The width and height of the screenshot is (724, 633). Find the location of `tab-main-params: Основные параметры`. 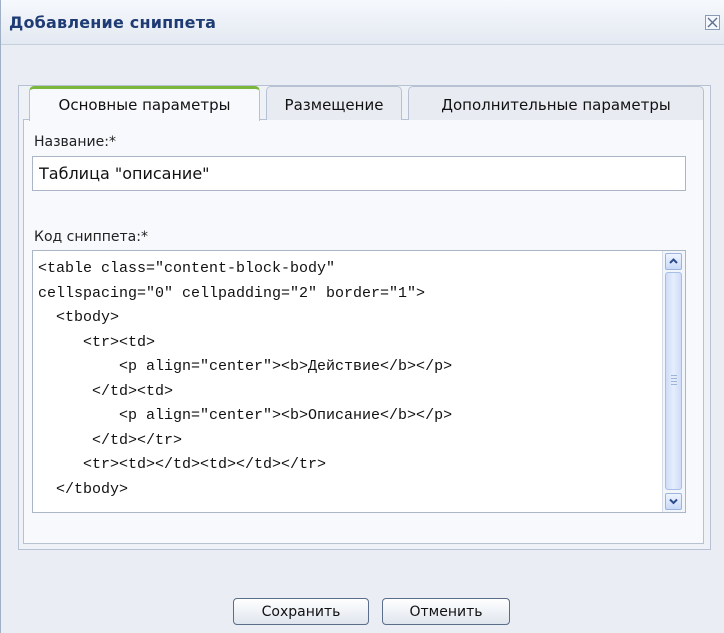

tab-main-params: Основные параметры is located at coordinates (144, 103).